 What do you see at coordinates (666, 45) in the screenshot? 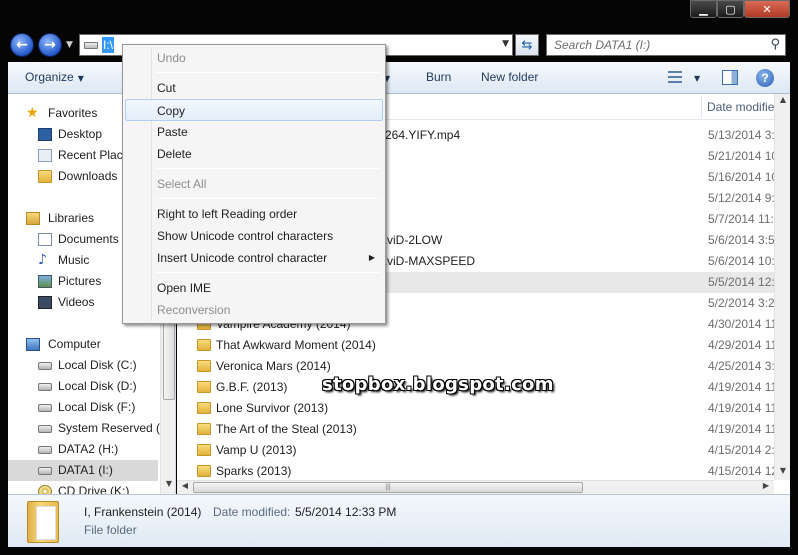
I see `search-box: Search DATA1 (I:) ⚲` at bounding box center [666, 45].